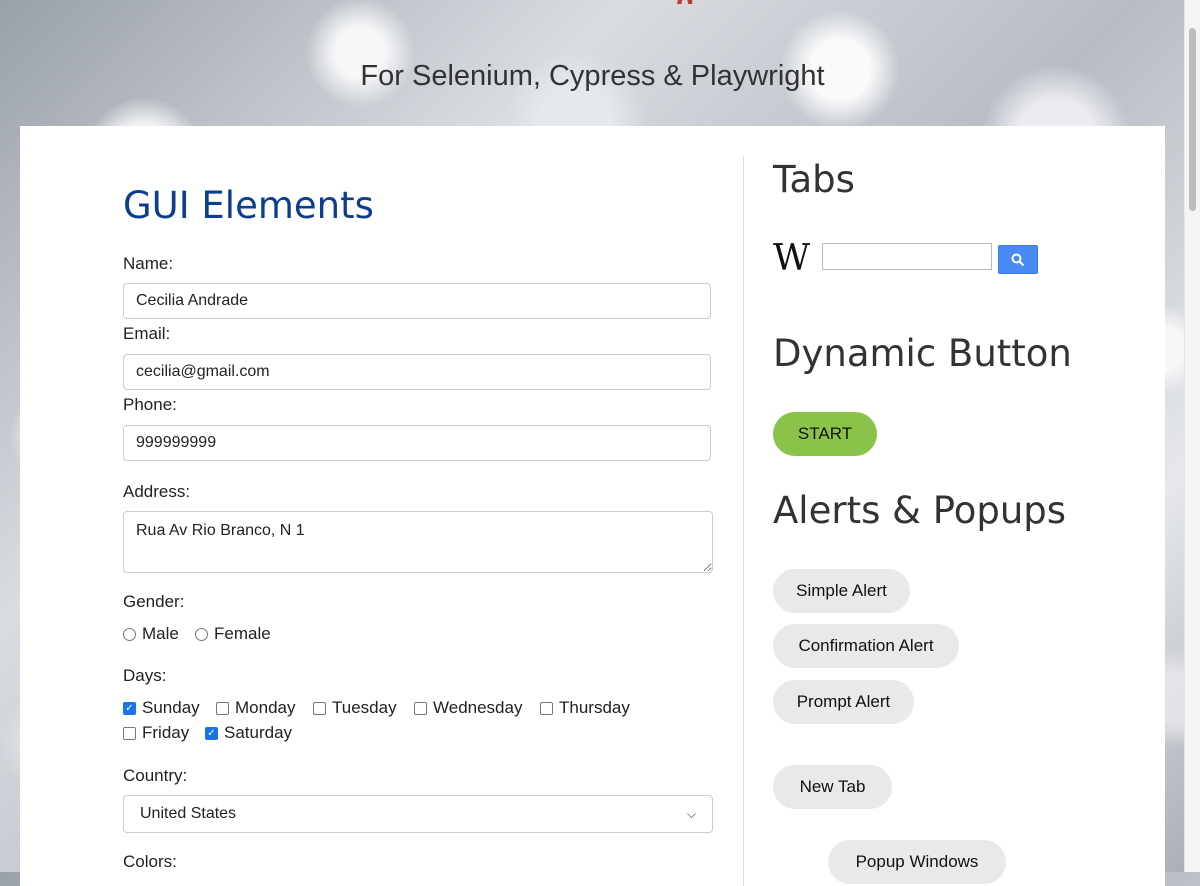 The width and height of the screenshot is (1200, 886). I want to click on name-label: Name:, so click(148, 263).